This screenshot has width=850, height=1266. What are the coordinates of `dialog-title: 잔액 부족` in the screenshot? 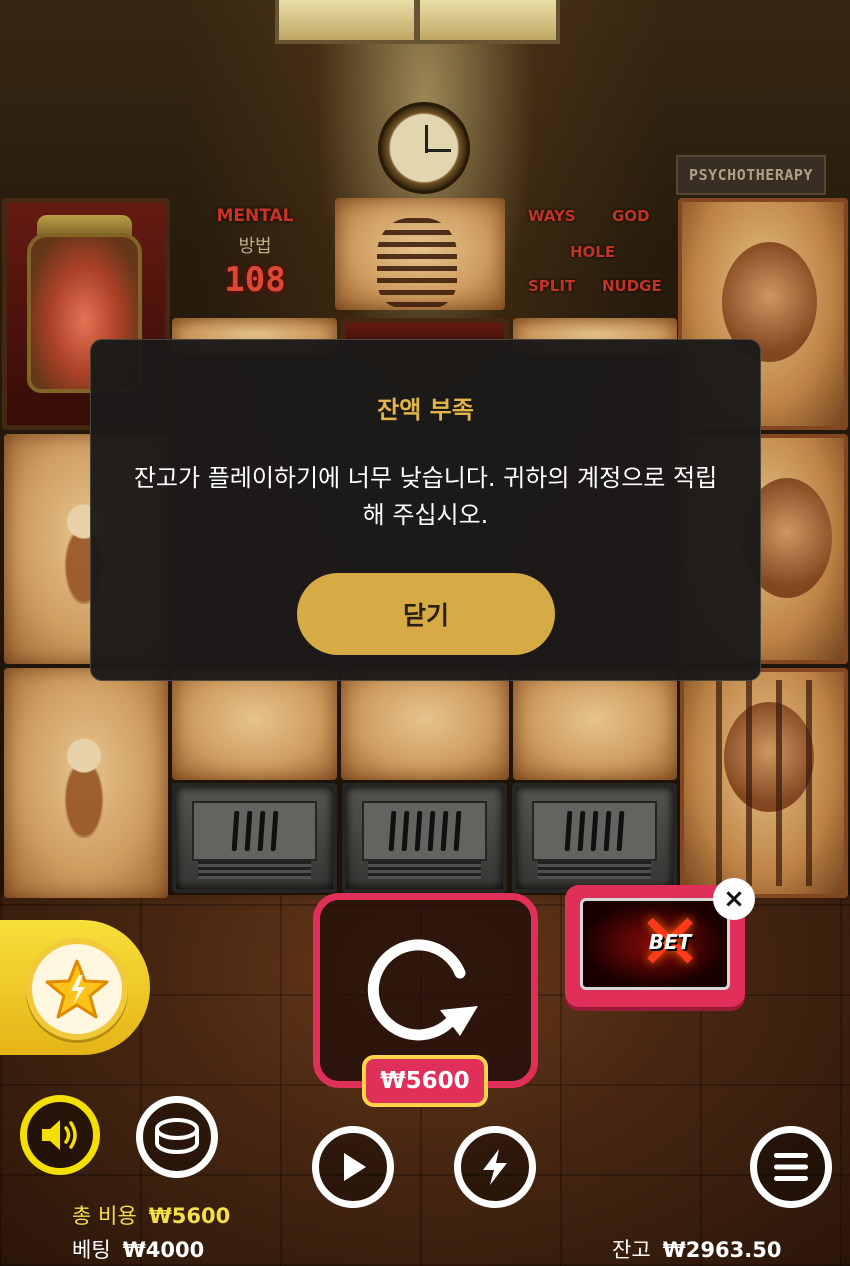 It's located at (425, 410).